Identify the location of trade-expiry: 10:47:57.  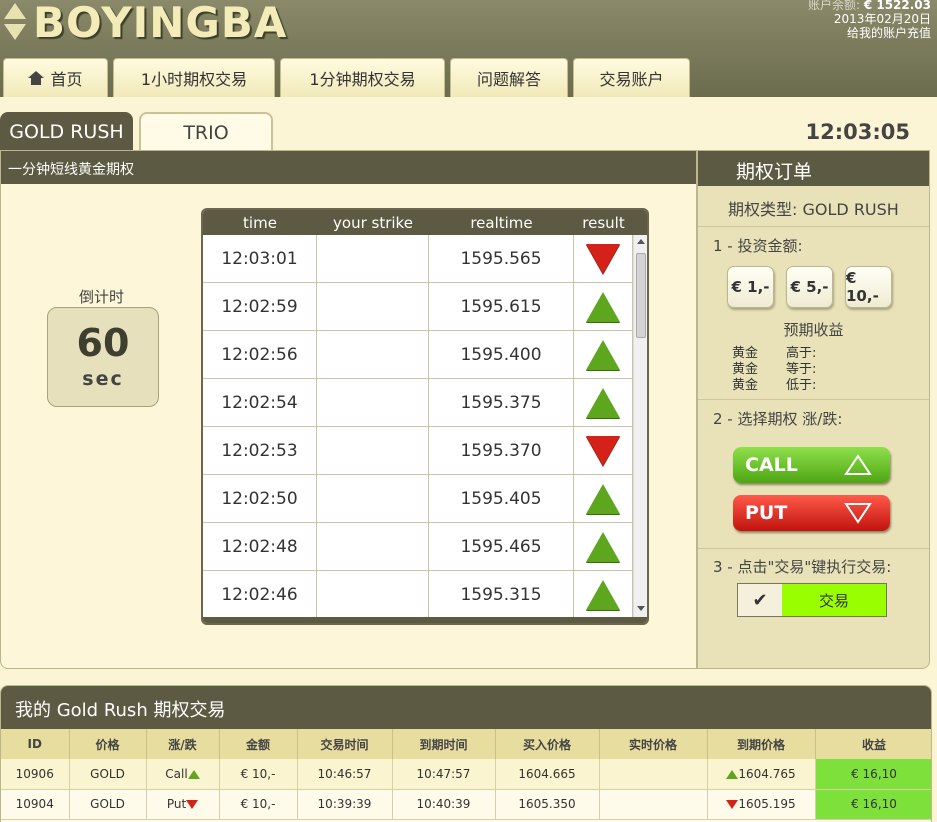
(444, 774).